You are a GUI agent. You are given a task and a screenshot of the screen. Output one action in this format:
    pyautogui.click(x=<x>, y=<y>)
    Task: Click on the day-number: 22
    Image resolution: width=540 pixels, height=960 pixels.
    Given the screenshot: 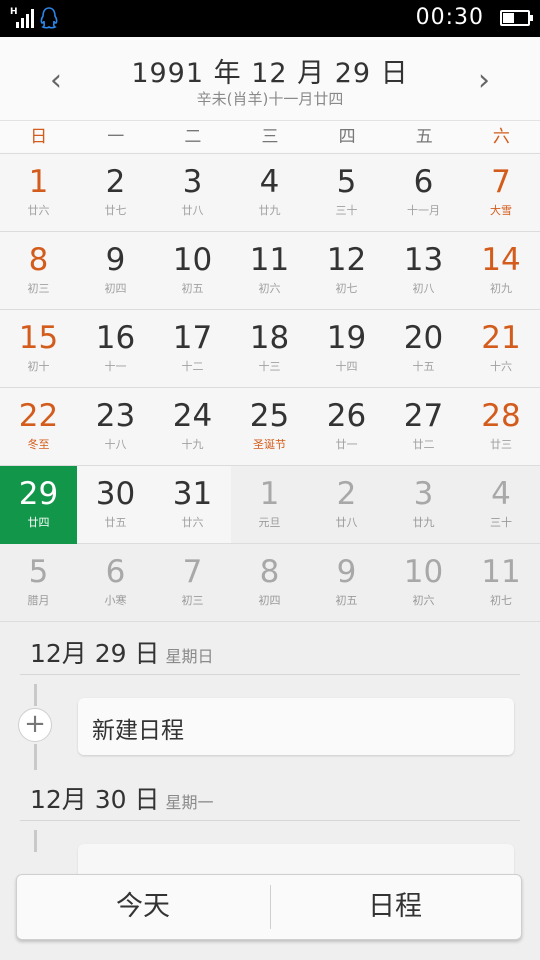 What is the action you would take?
    pyautogui.click(x=38, y=416)
    